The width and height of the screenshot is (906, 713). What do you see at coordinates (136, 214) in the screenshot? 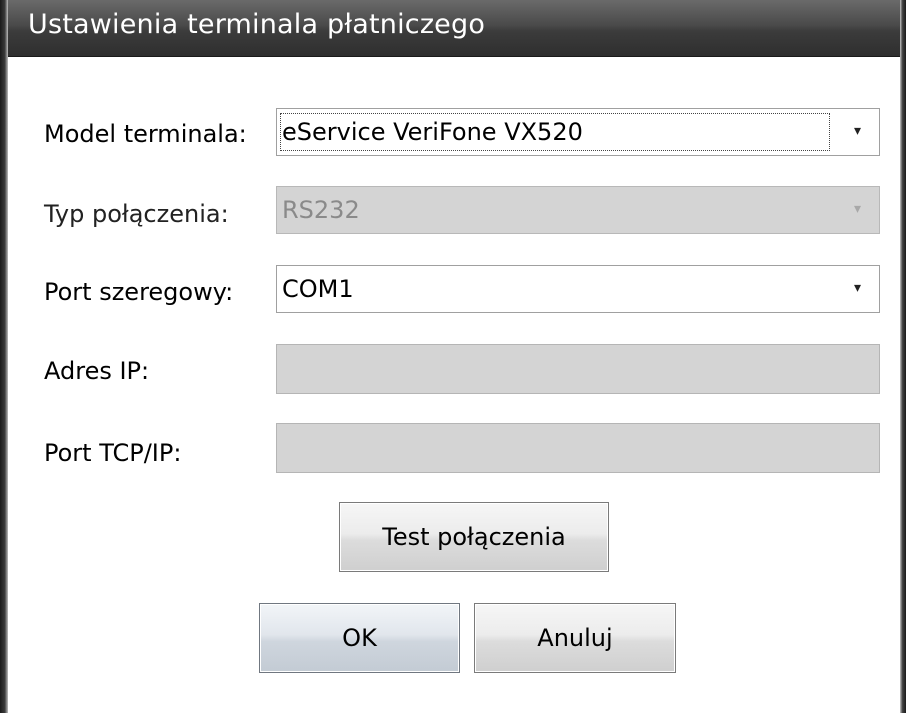
I see `connection-type-label: Typ połączenia:` at bounding box center [136, 214].